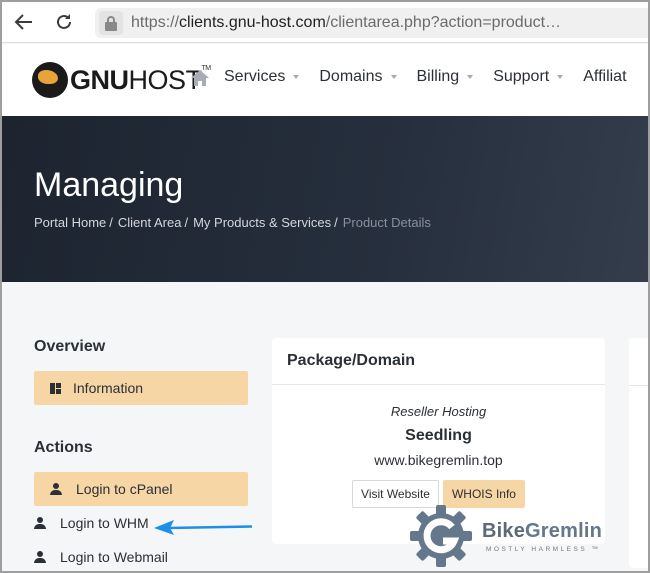  I want to click on dashboard-icon, so click(55, 388).